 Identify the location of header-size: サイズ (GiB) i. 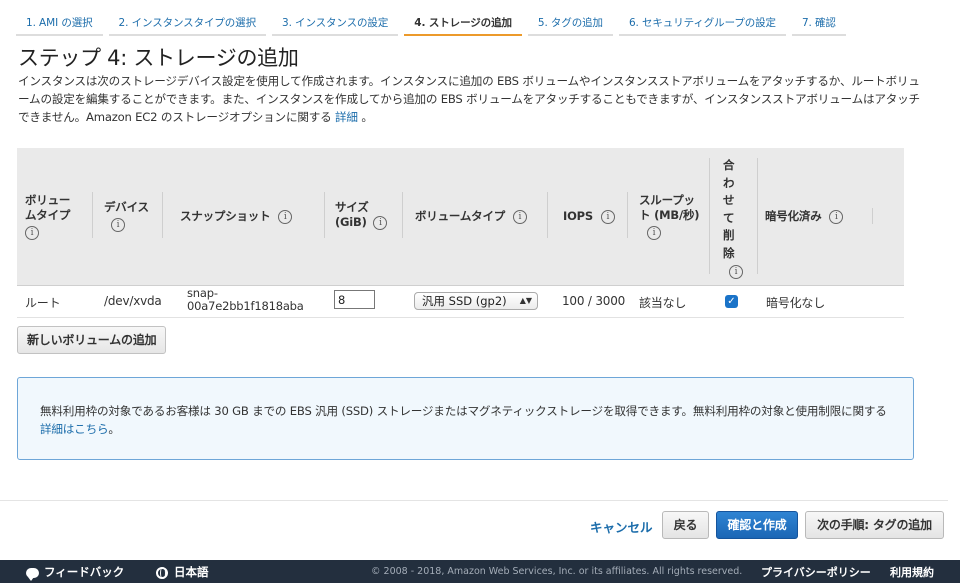
(361, 215).